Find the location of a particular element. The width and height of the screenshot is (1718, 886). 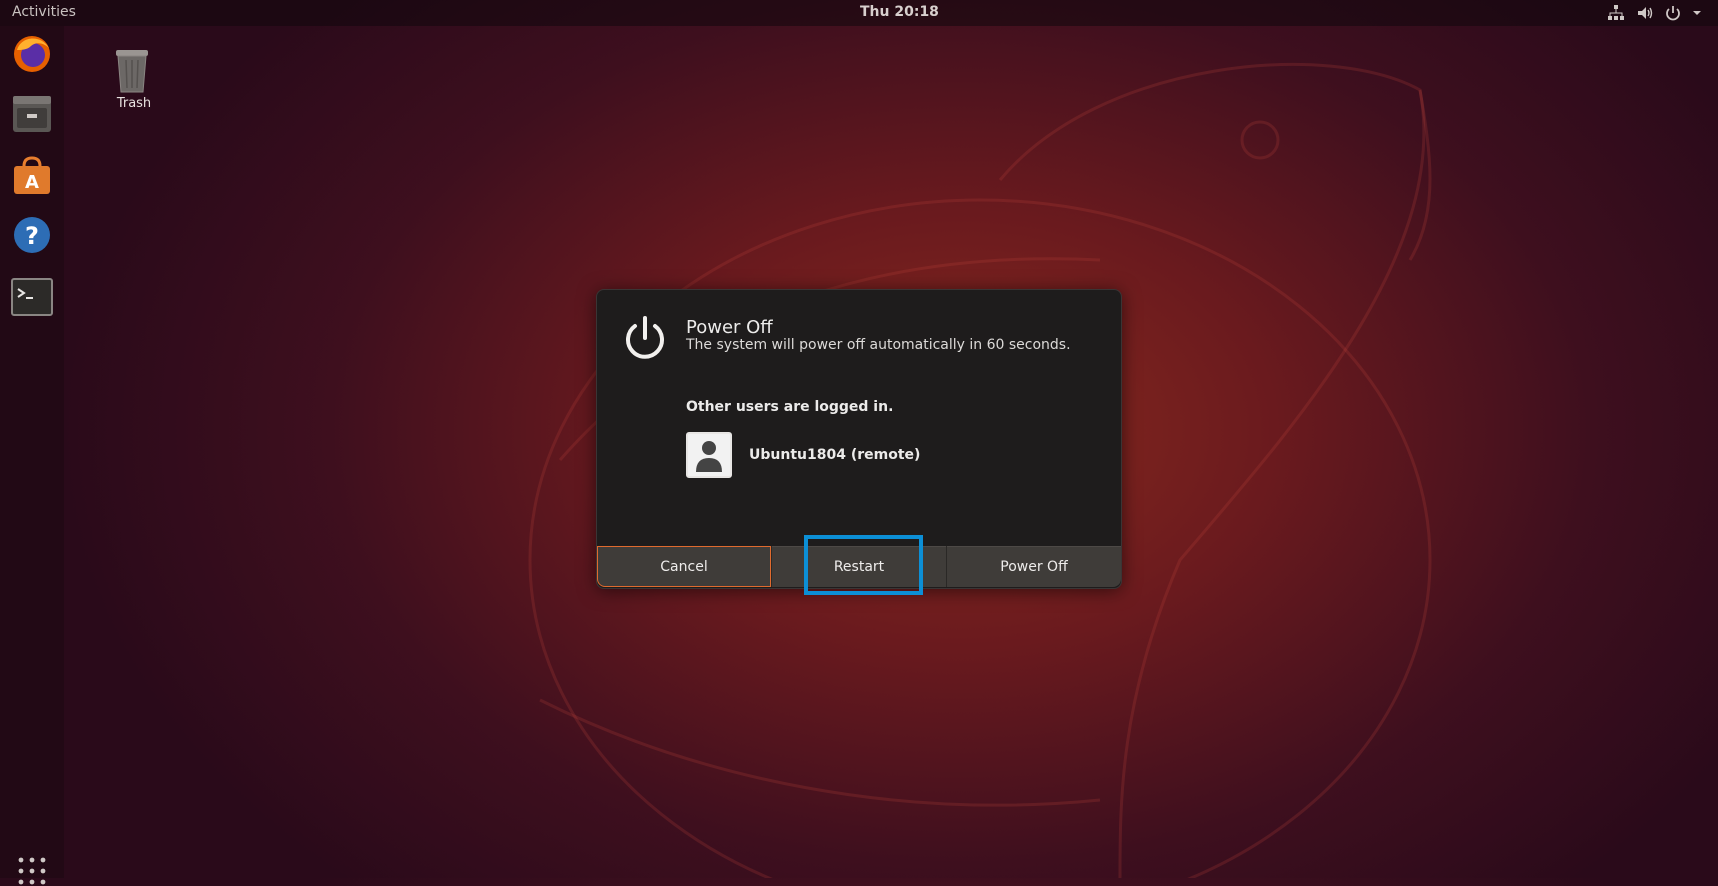

files-icon is located at coordinates (32, 113).